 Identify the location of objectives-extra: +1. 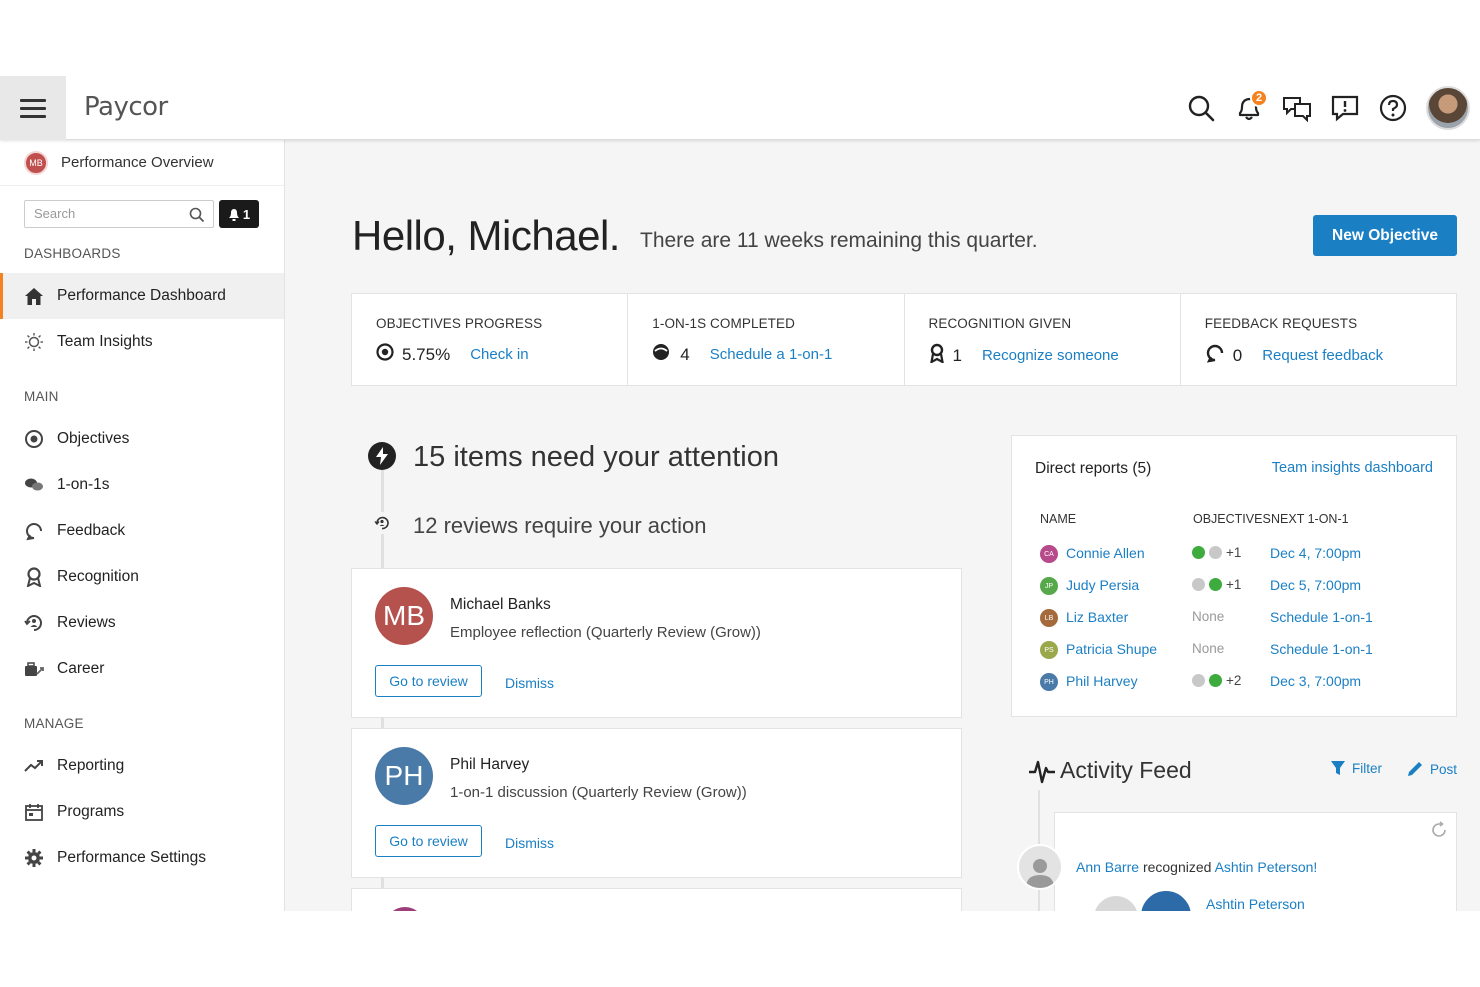
(1233, 584).